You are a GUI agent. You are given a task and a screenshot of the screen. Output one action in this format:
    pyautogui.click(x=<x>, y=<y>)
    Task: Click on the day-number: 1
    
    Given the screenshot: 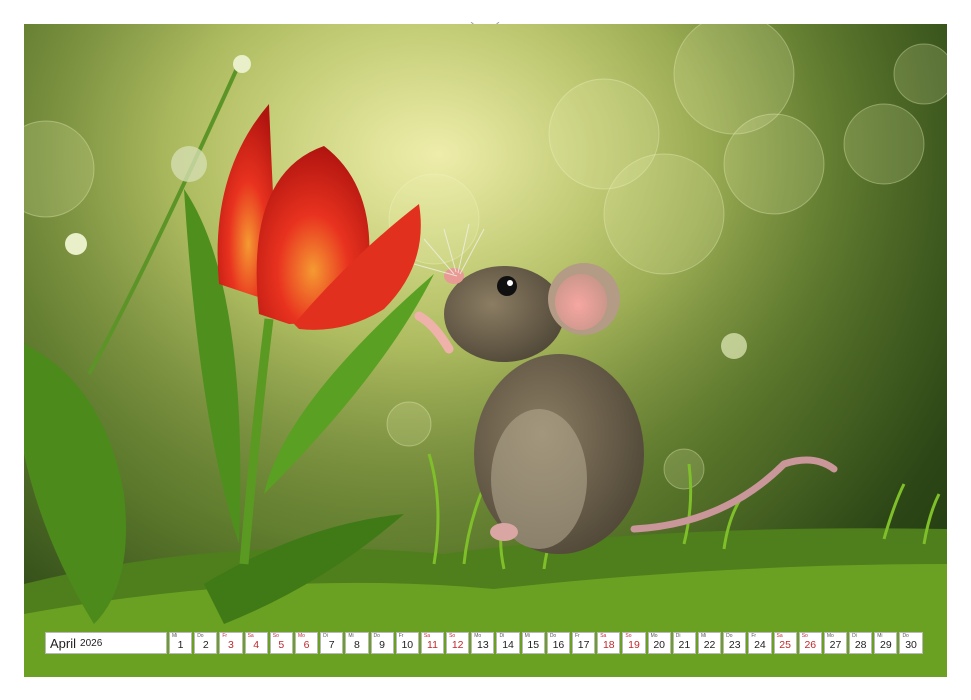 What is the action you would take?
    pyautogui.click(x=180, y=645)
    